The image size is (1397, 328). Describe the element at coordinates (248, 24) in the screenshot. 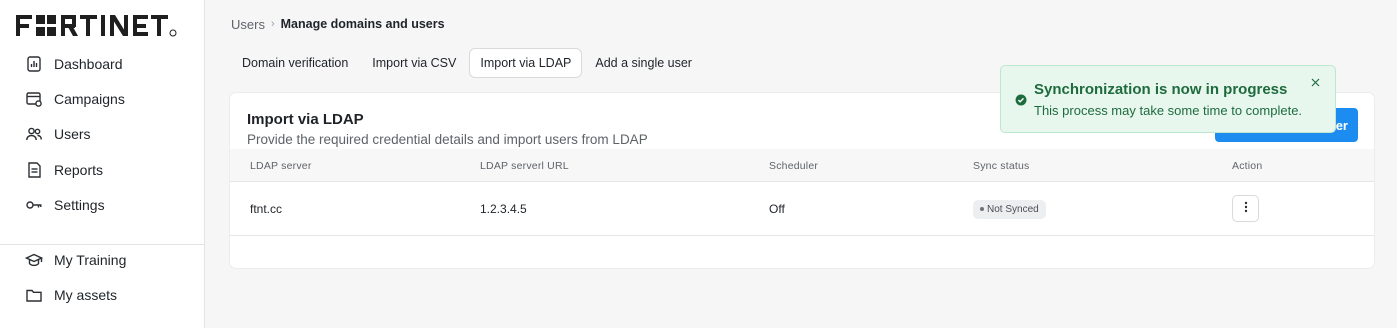

I see `breadcrumb-users-link: Users` at that location.